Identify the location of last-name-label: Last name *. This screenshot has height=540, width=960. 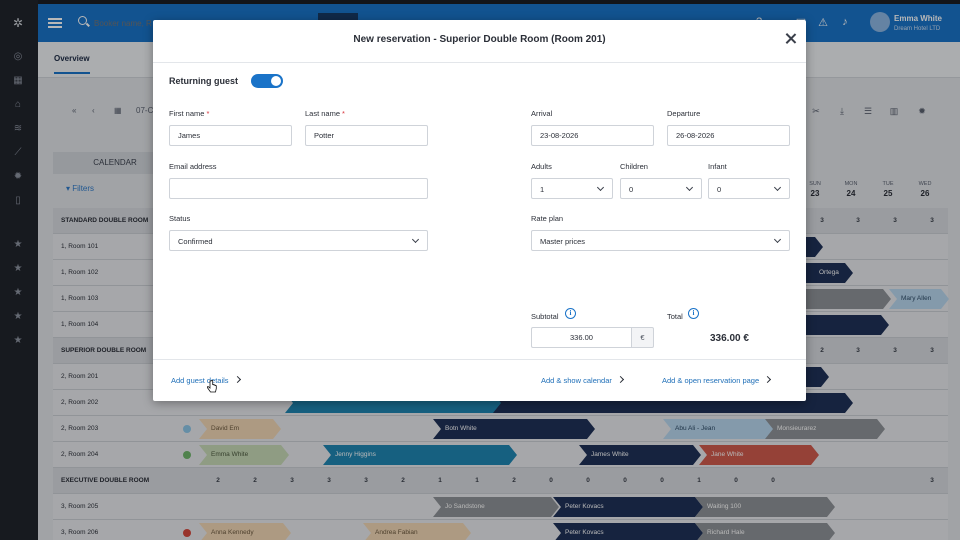
(325, 113).